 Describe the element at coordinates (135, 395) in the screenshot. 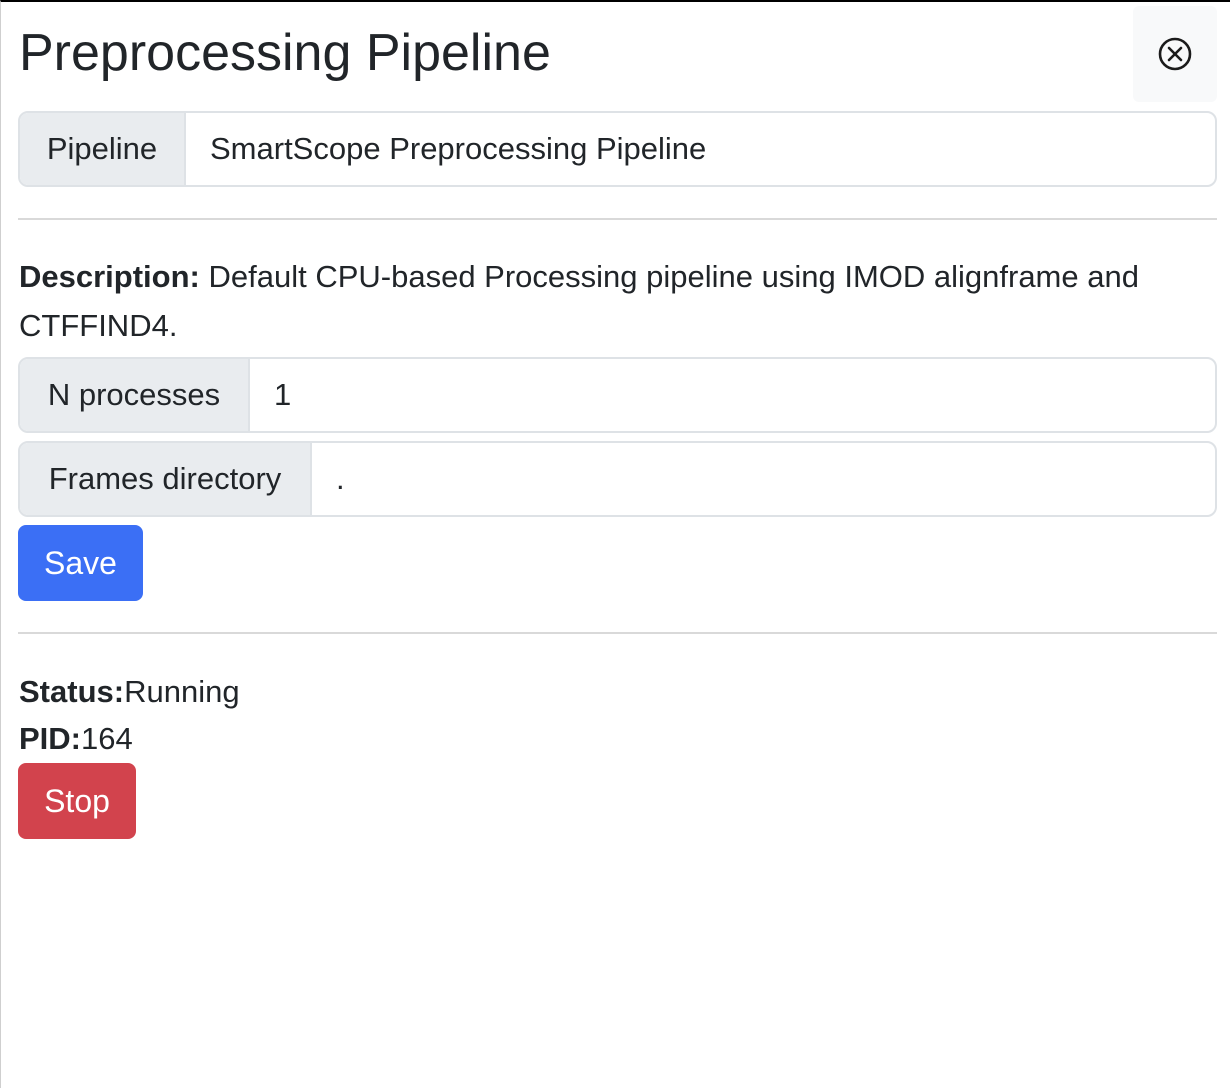

I see `n-processes-label: N processes` at that location.